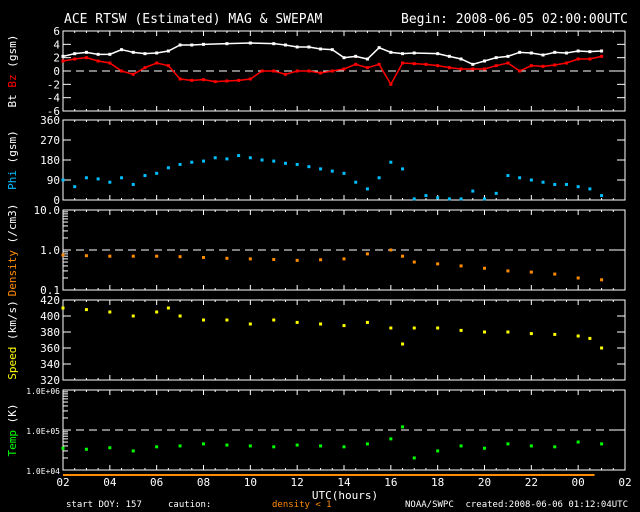  Describe the element at coordinates (56, 58) in the screenshot. I see `y-tick-label: 2` at that location.